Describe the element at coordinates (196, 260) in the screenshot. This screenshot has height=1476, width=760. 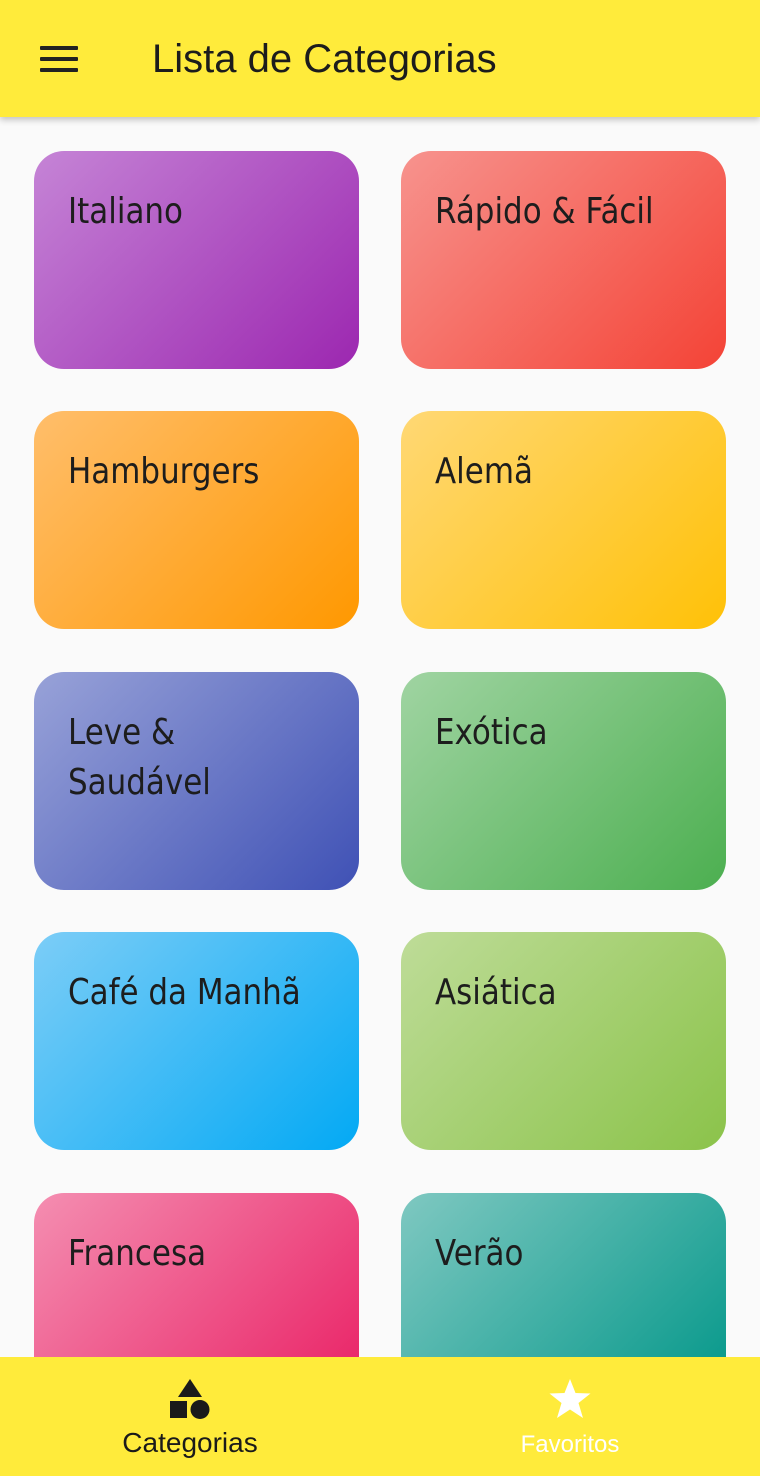
I see `category-card: Italiano` at that location.